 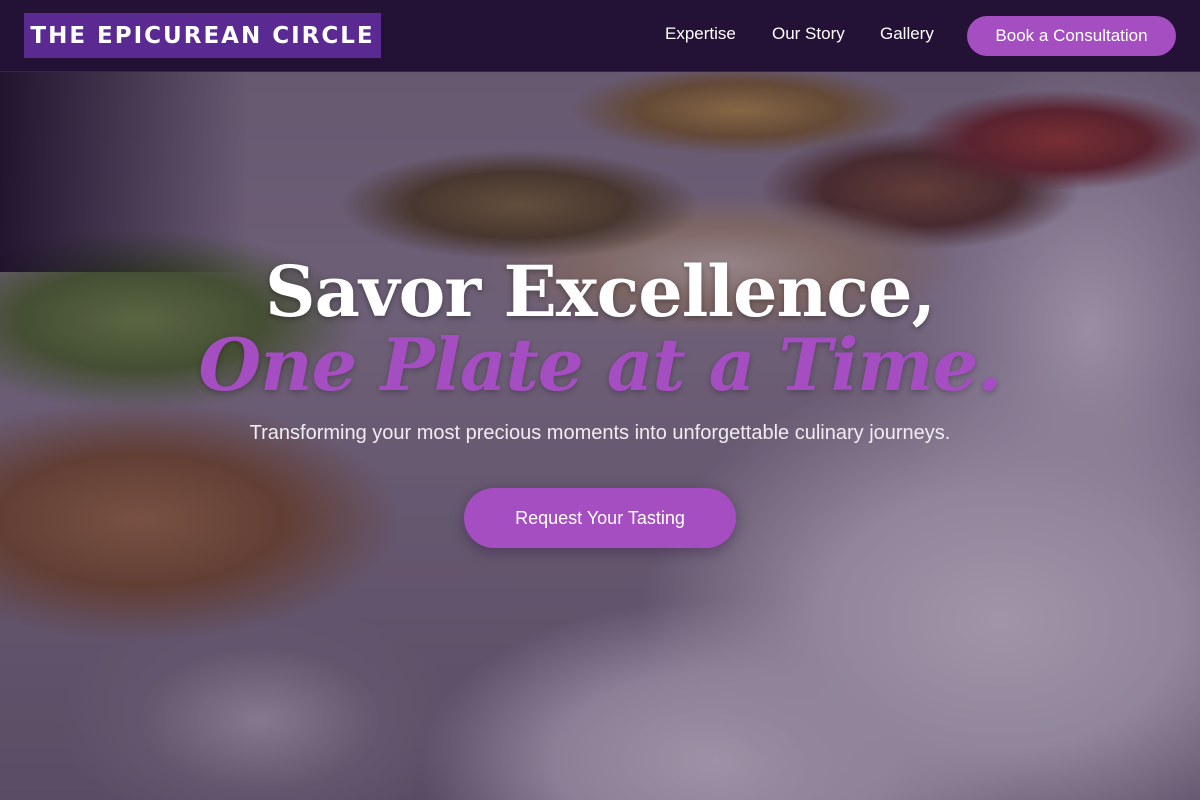 I want to click on hero-shade, so click(x=125, y=172).